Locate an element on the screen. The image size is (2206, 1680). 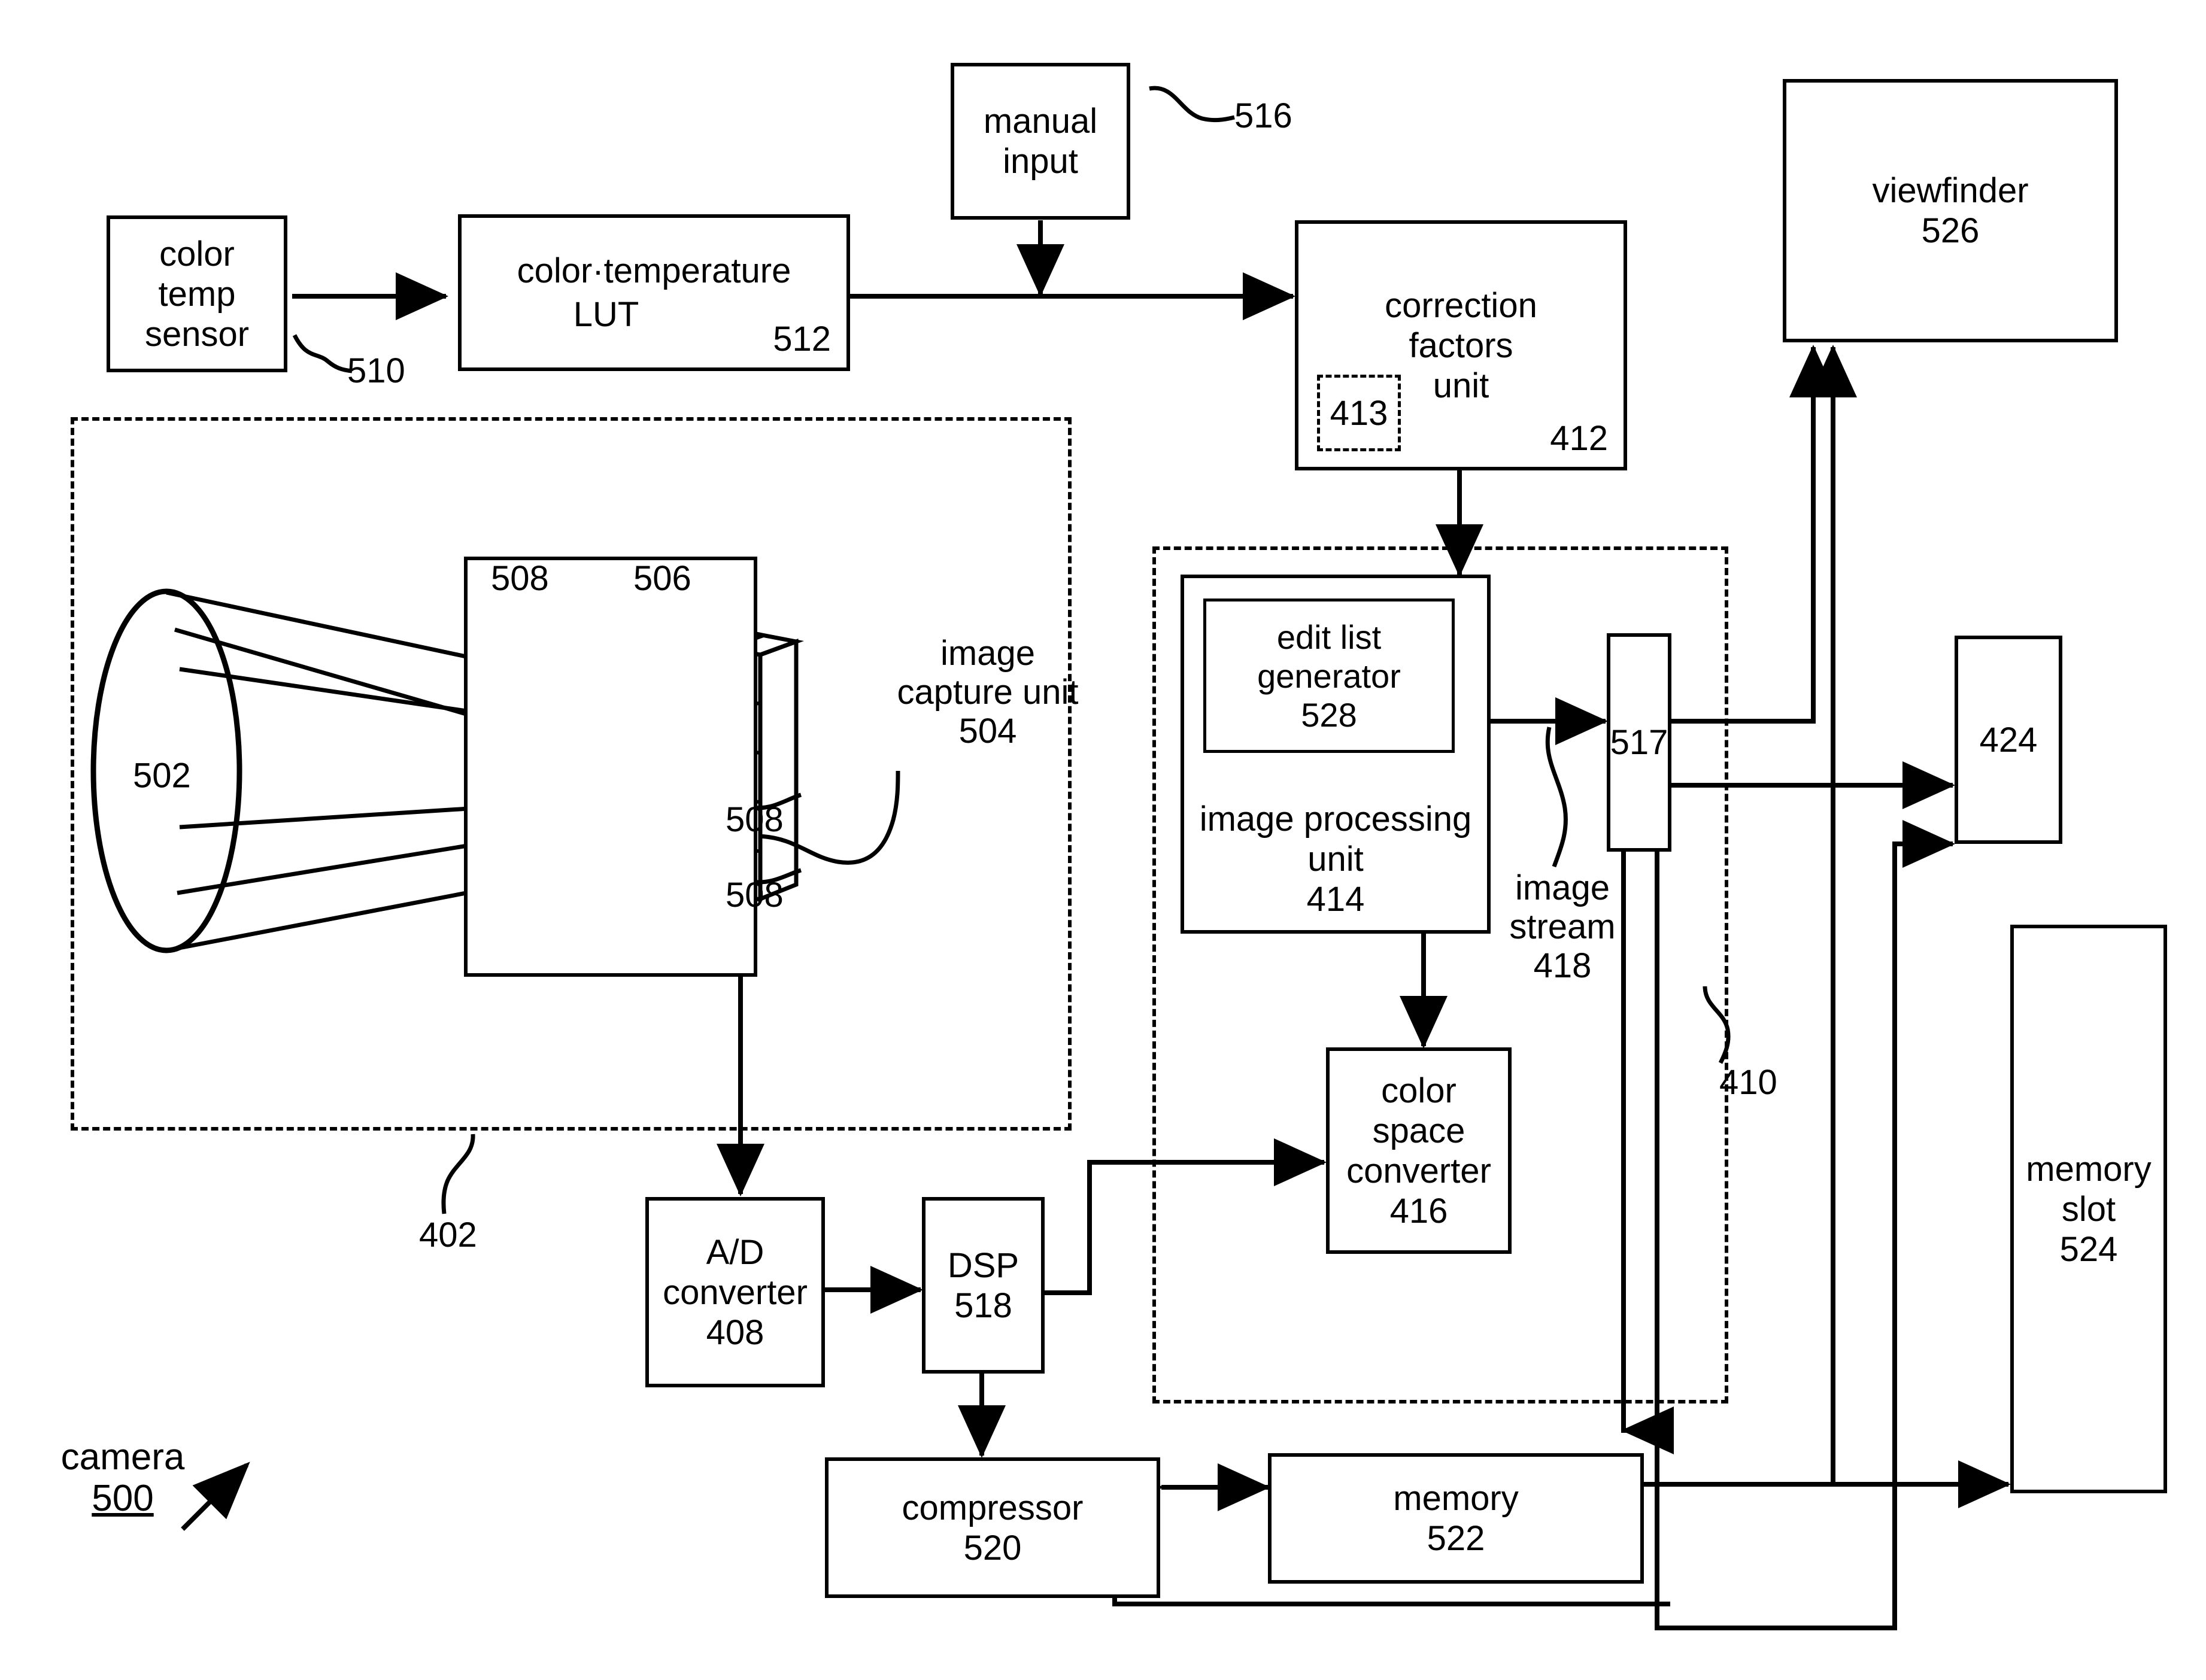
correction-factors-line-3: unit is located at coordinates (1461, 386).